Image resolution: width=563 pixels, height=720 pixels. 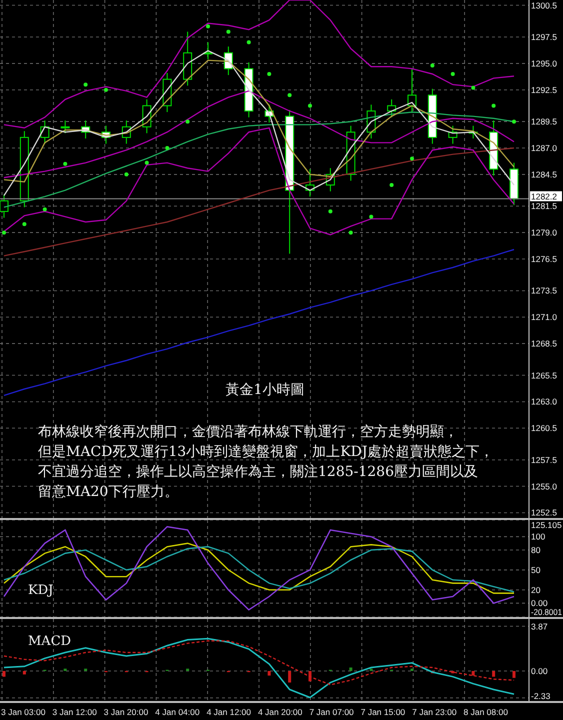 I want to click on time-axis-label: 4 Jan 12:00, so click(x=229, y=712).